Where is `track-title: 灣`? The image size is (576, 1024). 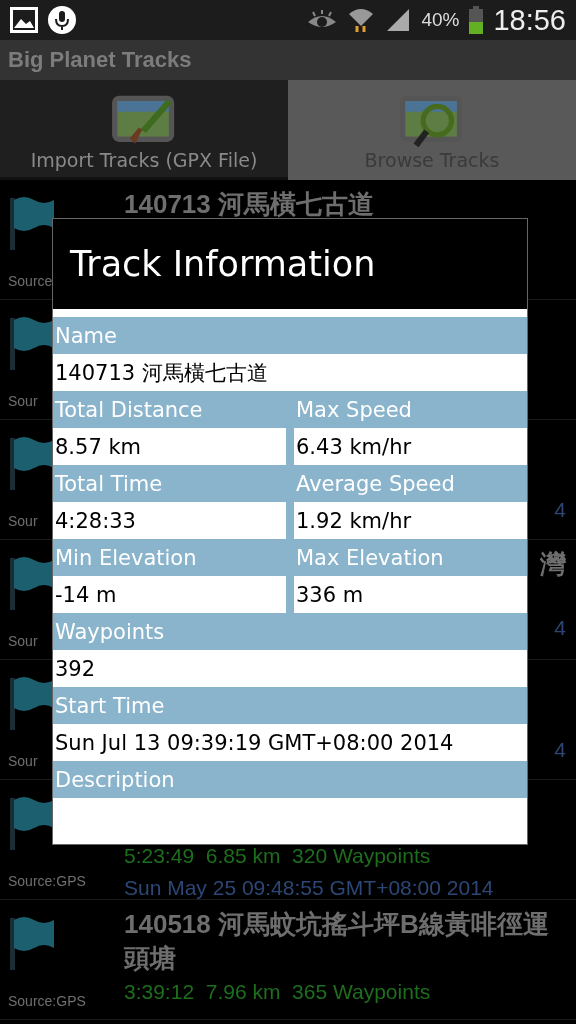
track-title: 灣 is located at coordinates (553, 564).